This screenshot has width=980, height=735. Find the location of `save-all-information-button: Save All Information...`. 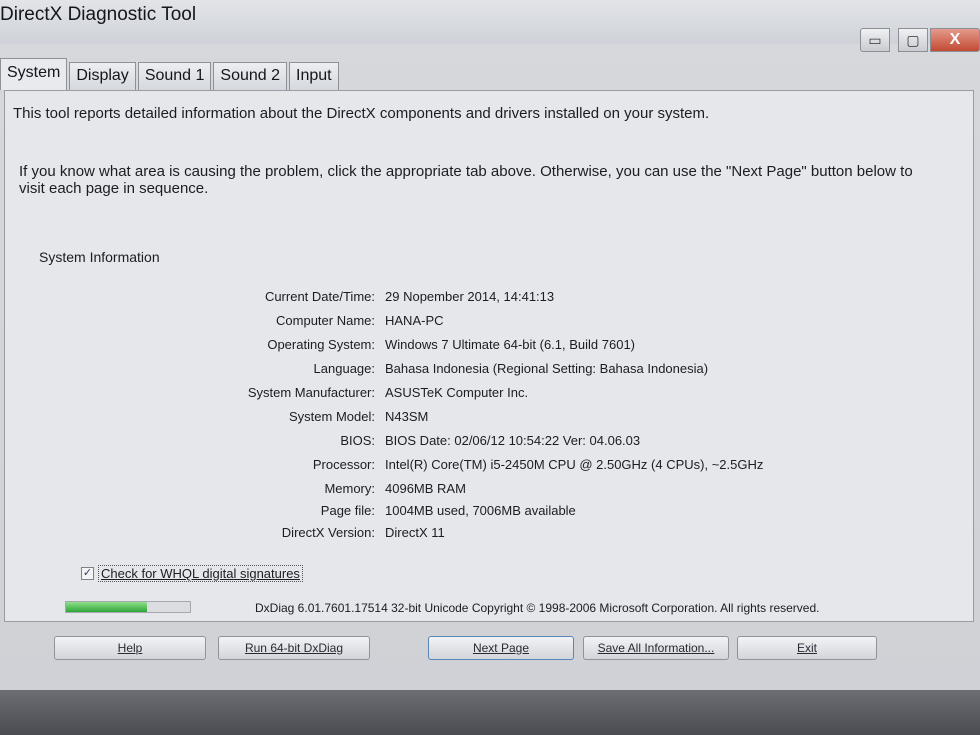

save-all-information-button: Save All Information... is located at coordinates (656, 648).